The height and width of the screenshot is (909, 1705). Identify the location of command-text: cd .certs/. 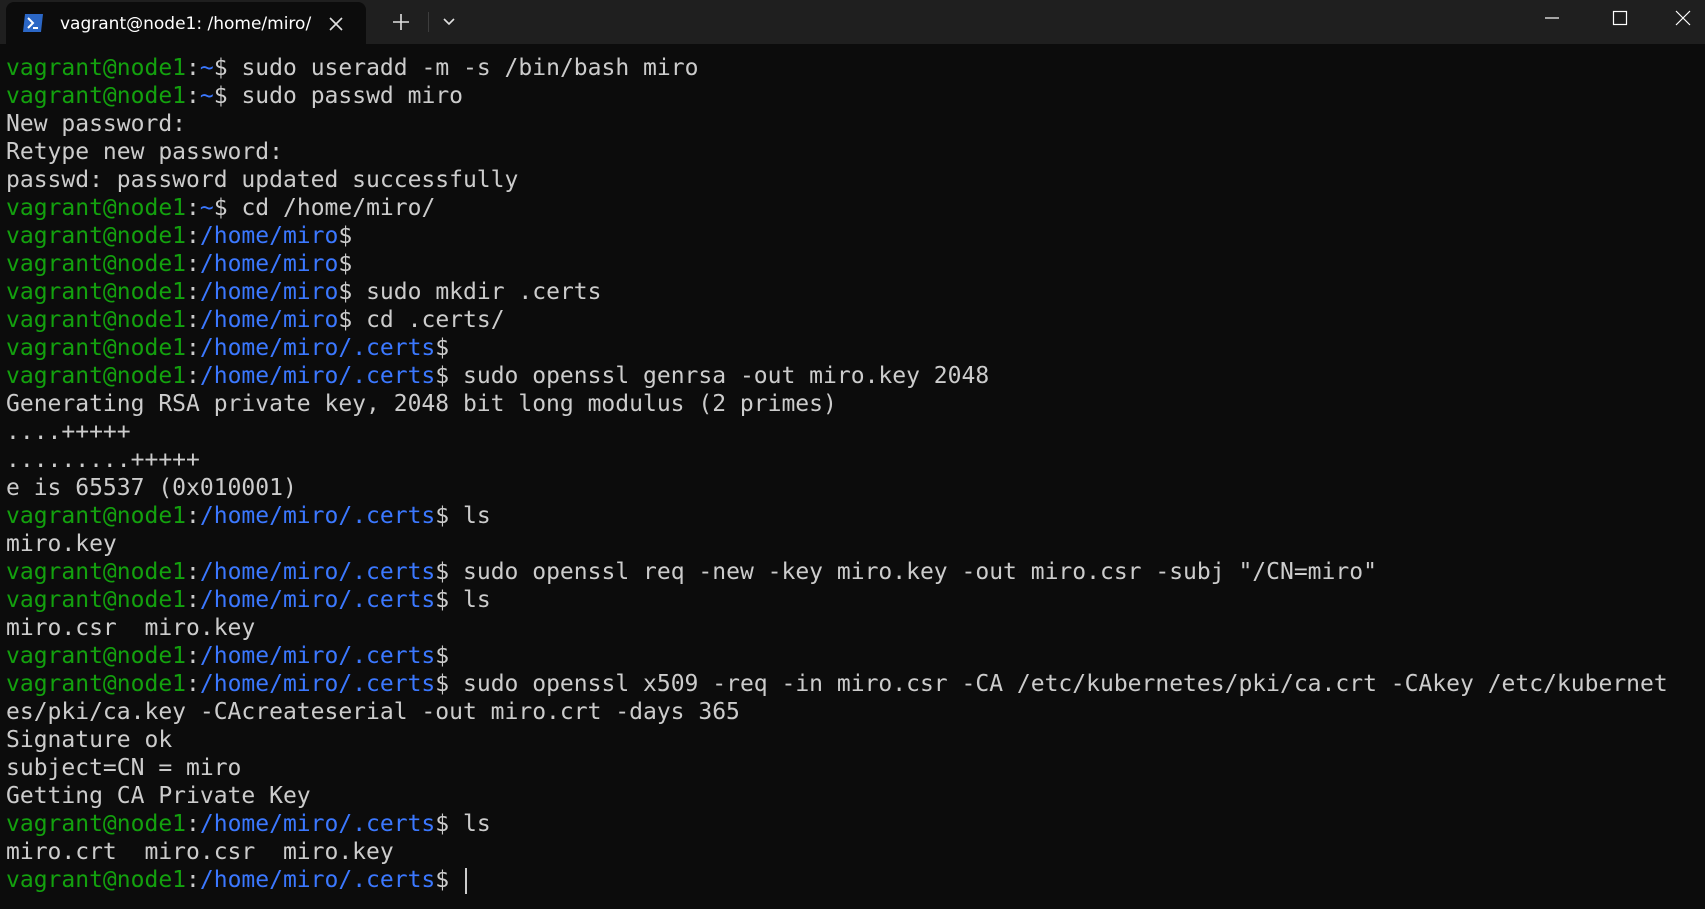
(435, 320).